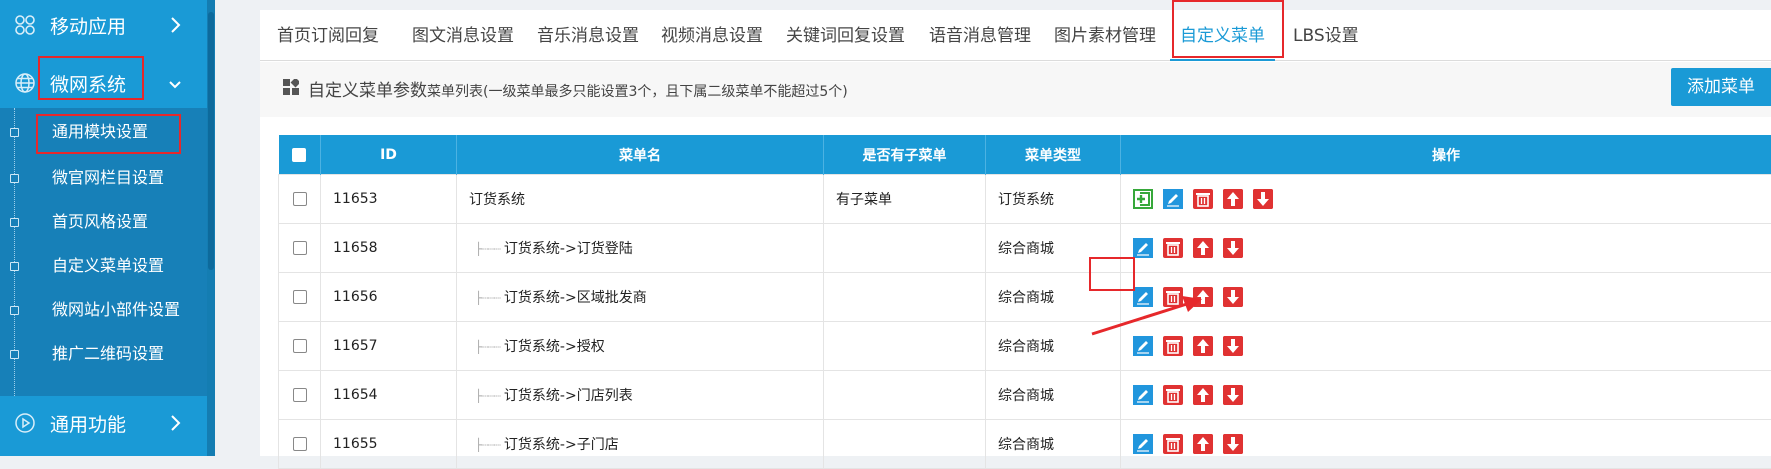 The height and width of the screenshot is (469, 1771). What do you see at coordinates (103, 423) in the screenshot?
I see `menu-common-functions: 通用功能` at bounding box center [103, 423].